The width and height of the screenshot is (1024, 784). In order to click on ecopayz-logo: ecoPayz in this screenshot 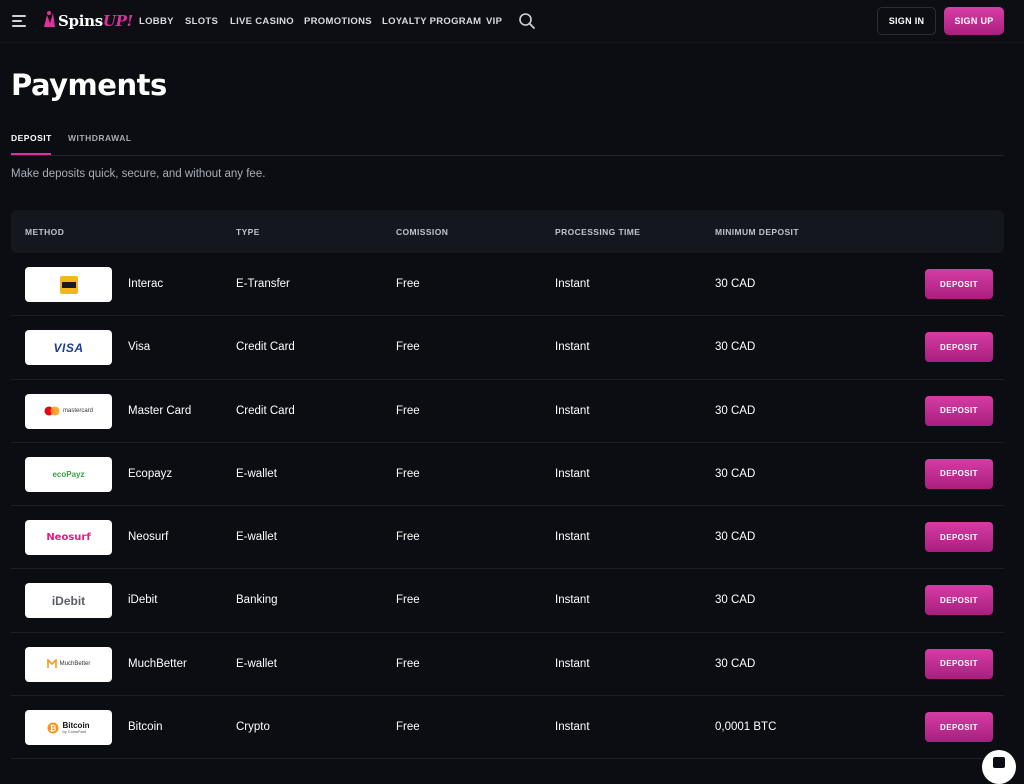, I will do `click(68, 474)`.